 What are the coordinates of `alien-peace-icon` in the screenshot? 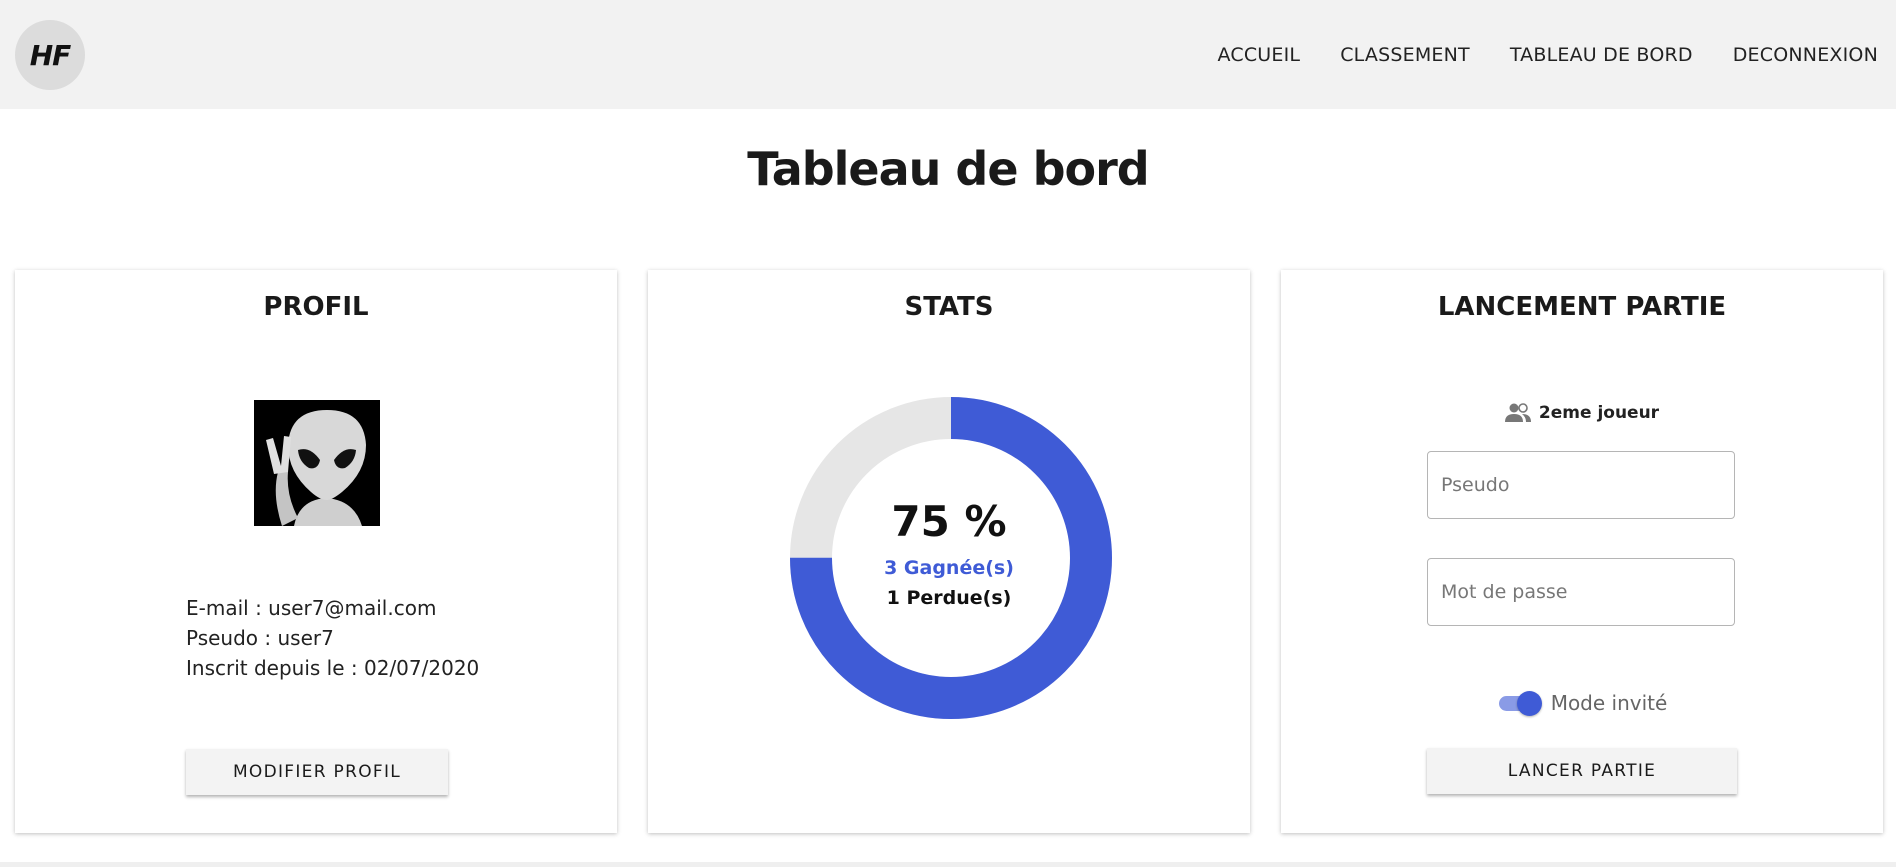 It's located at (317, 463).